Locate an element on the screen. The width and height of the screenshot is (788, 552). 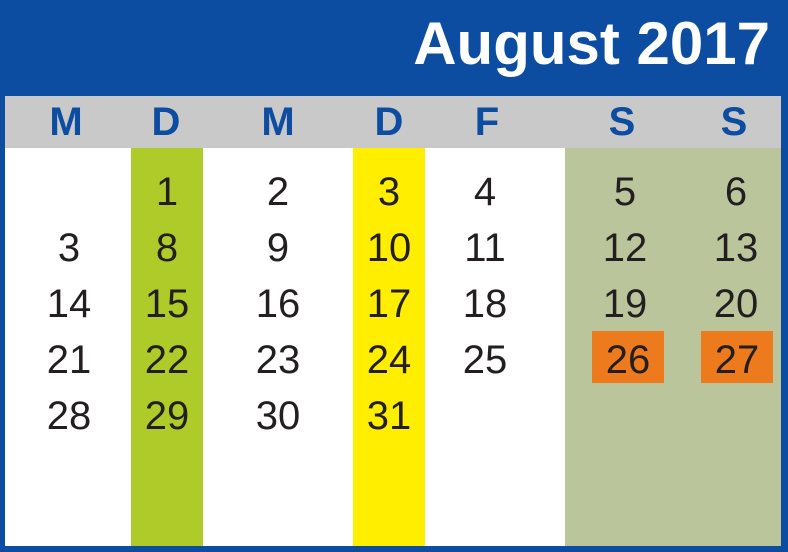
weekday-friday: F is located at coordinates (487, 122).